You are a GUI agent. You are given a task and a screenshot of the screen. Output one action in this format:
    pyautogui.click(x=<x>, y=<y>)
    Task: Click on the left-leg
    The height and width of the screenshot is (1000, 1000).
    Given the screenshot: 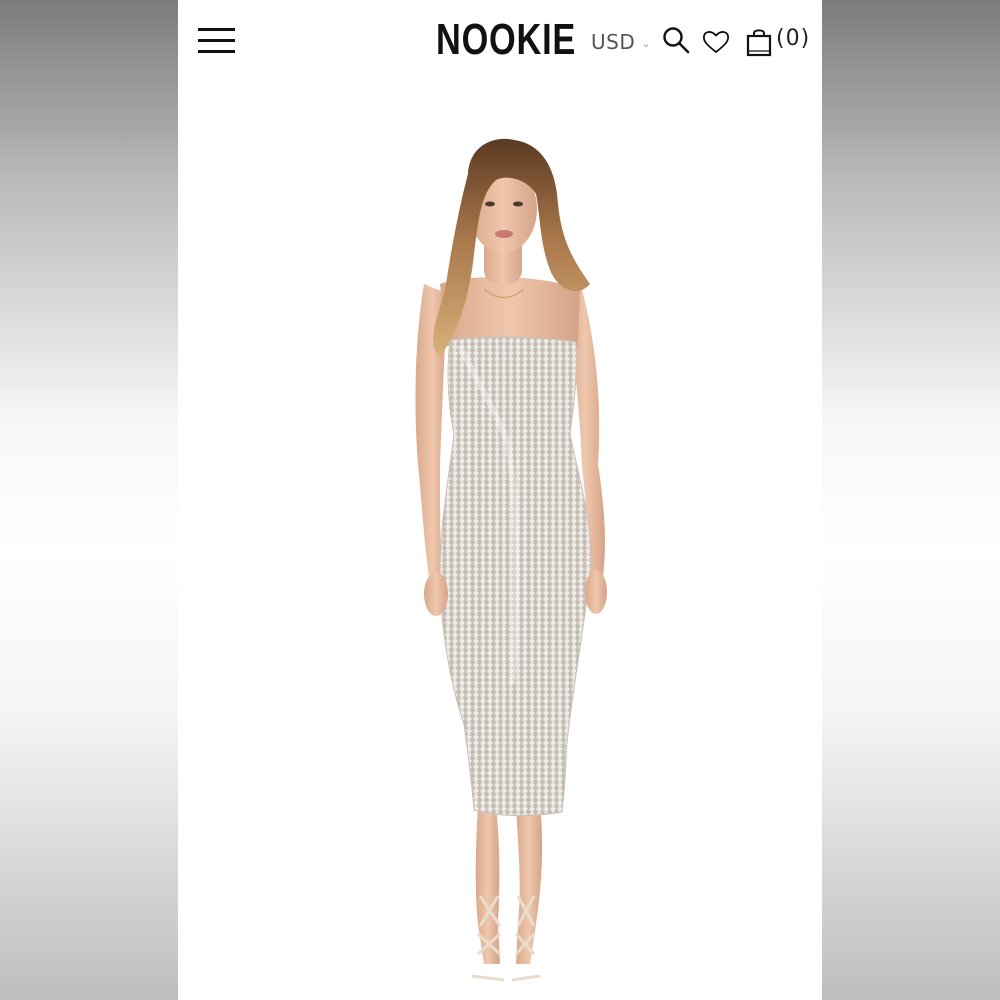 What is the action you would take?
    pyautogui.click(x=487, y=884)
    